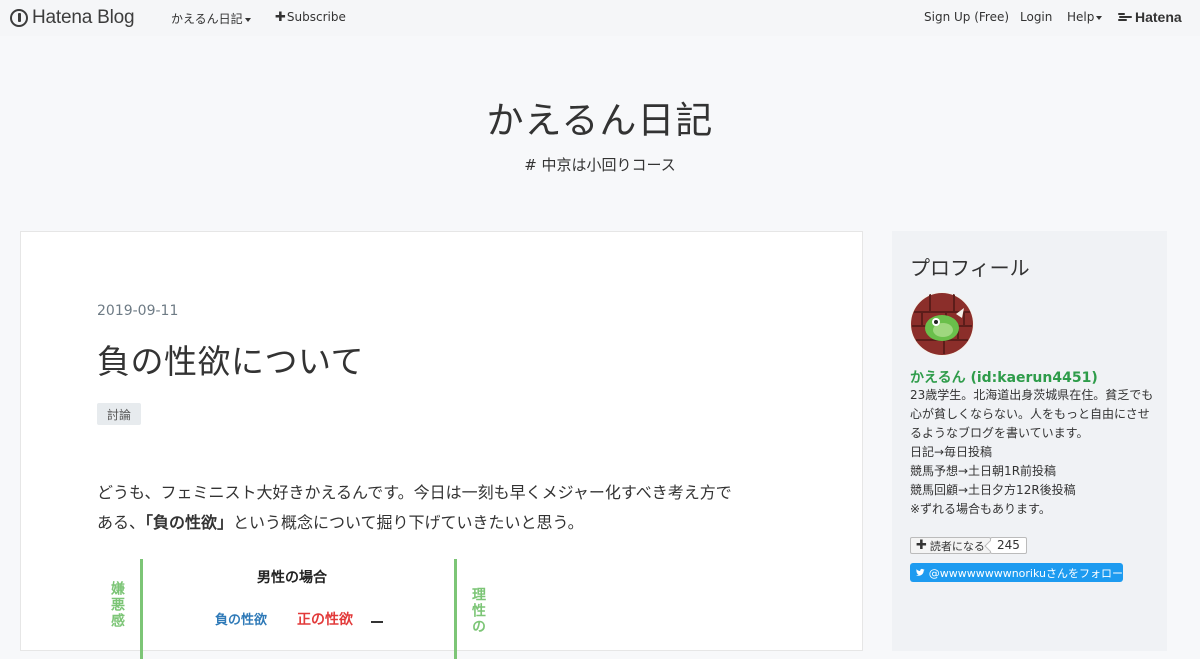  Describe the element at coordinates (957, 546) in the screenshot. I see `reader-button-label: 読者になる` at that location.